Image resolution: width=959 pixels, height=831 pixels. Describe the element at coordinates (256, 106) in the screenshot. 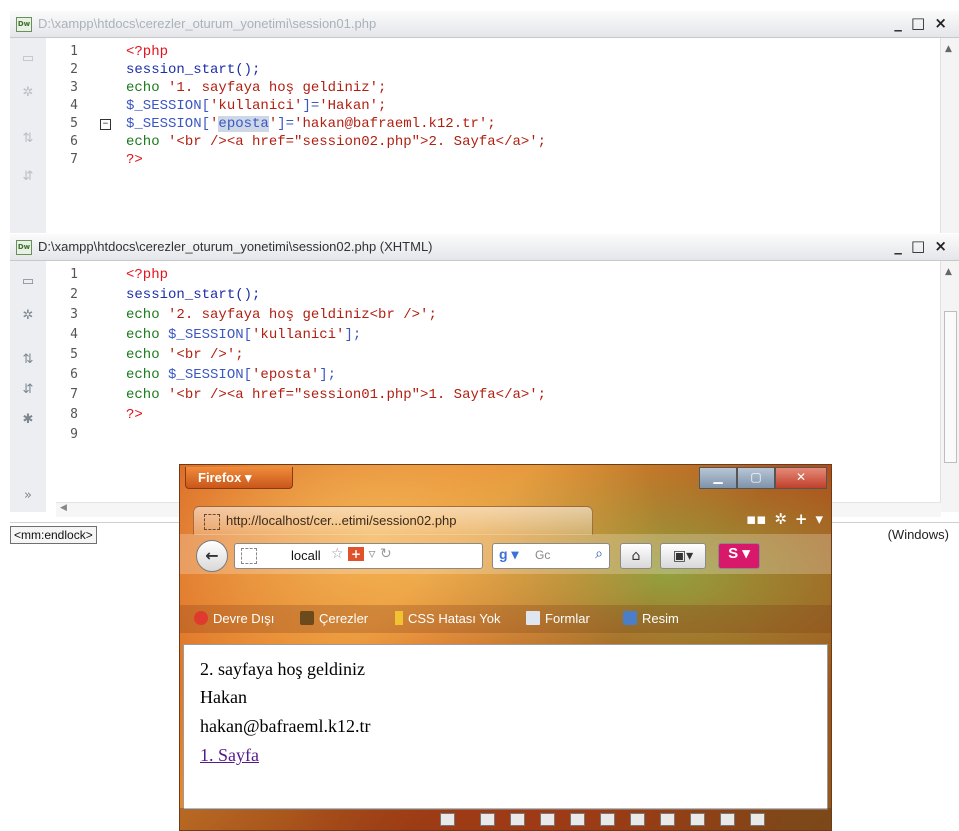

I see `code-line-4: $_SESSION['kullanici']='Hakan';` at that location.